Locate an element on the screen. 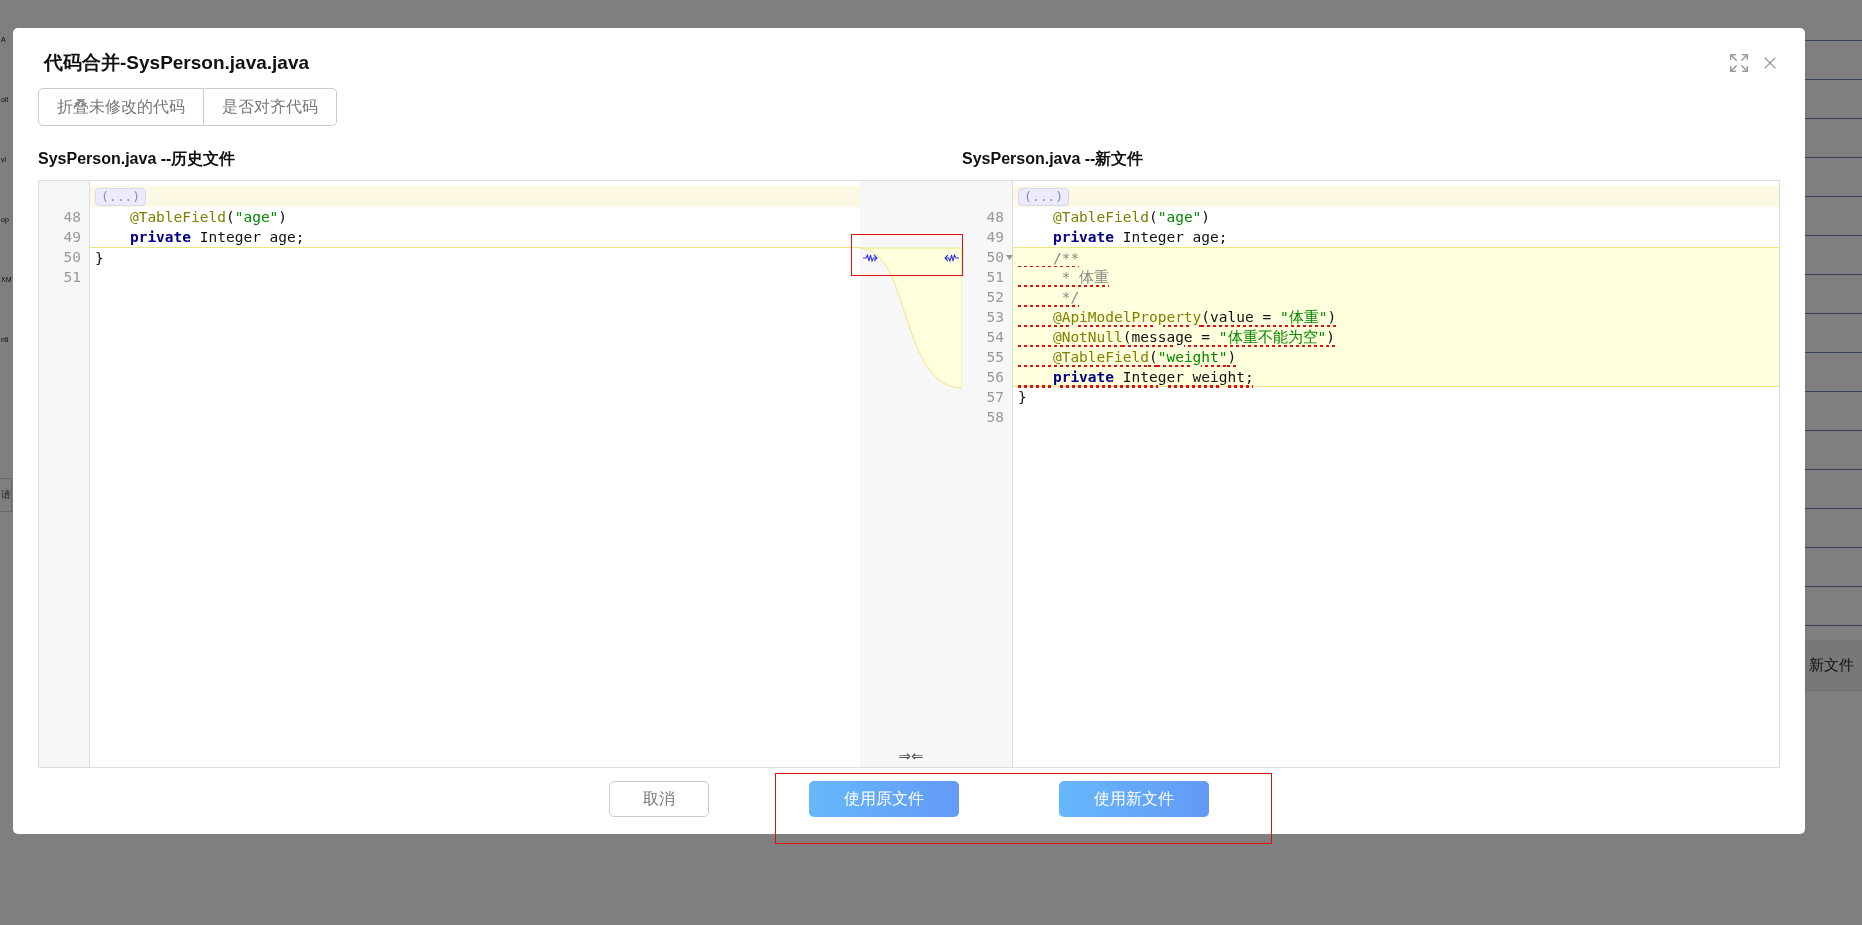 The width and height of the screenshot is (1862, 925). code-line: /** is located at coordinates (1065, 257).